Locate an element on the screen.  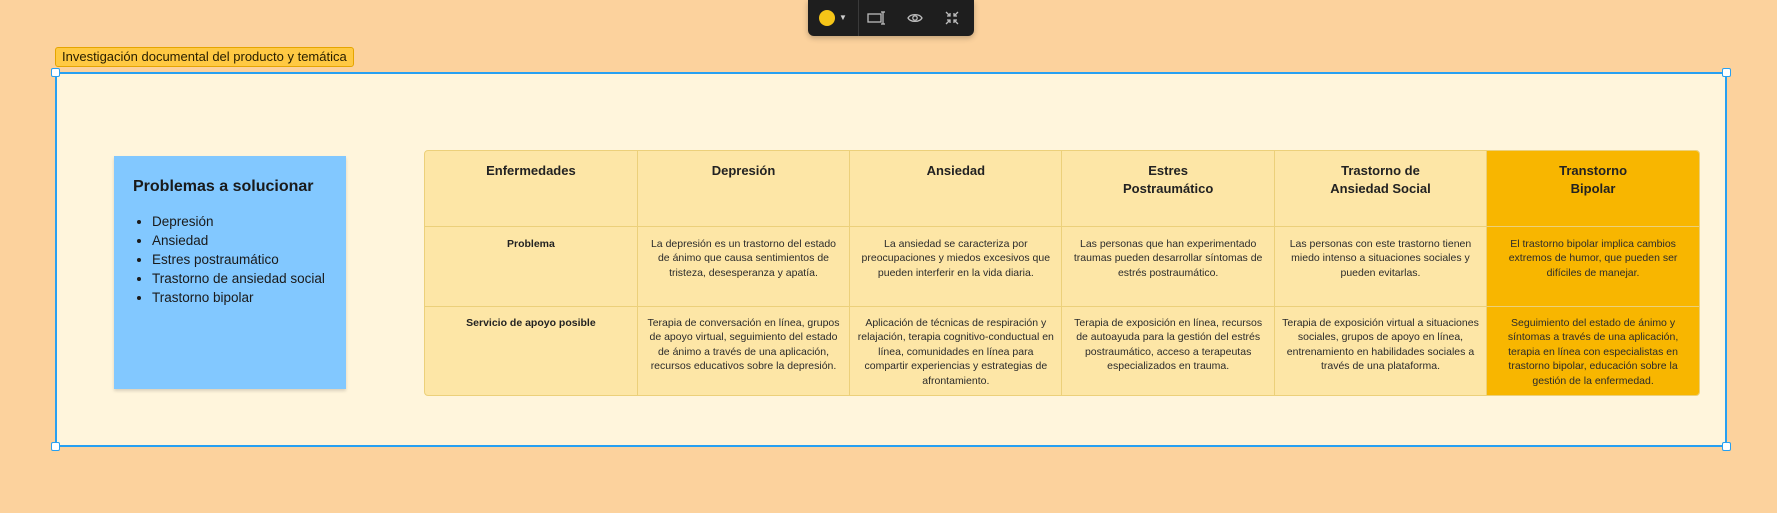
header-cell-ansiedad: Ansiedad is located at coordinates (956, 189).